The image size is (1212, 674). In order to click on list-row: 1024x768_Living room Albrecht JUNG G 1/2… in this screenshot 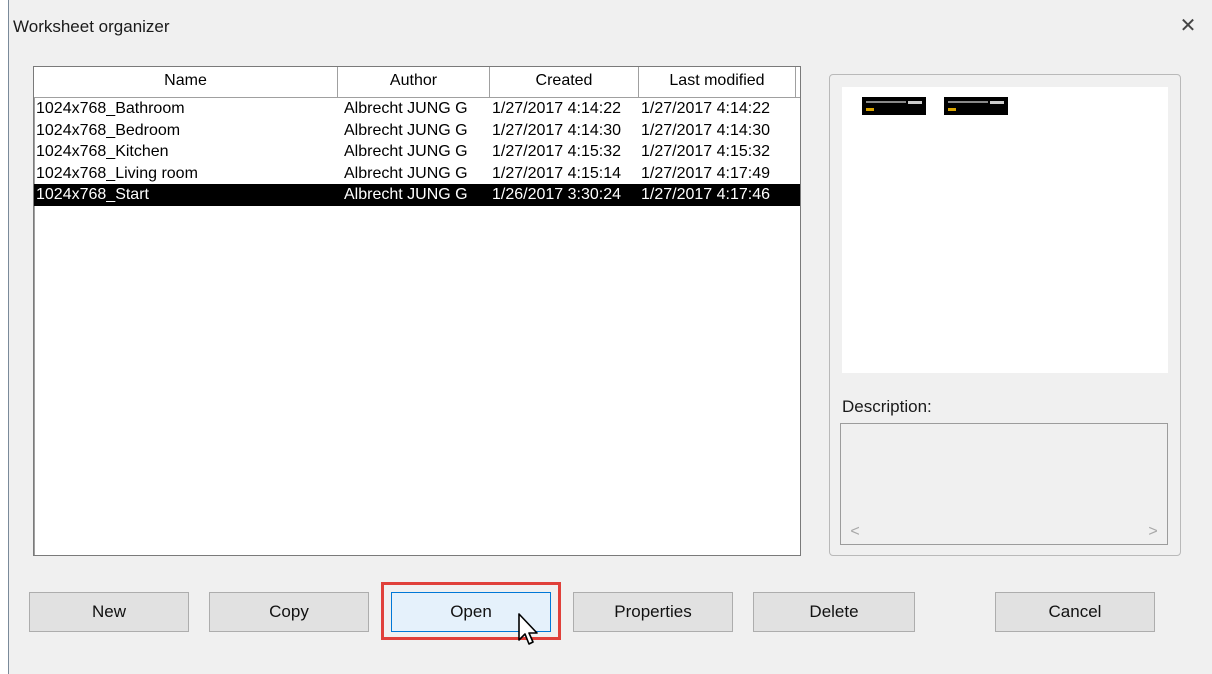, I will do `click(417, 174)`.